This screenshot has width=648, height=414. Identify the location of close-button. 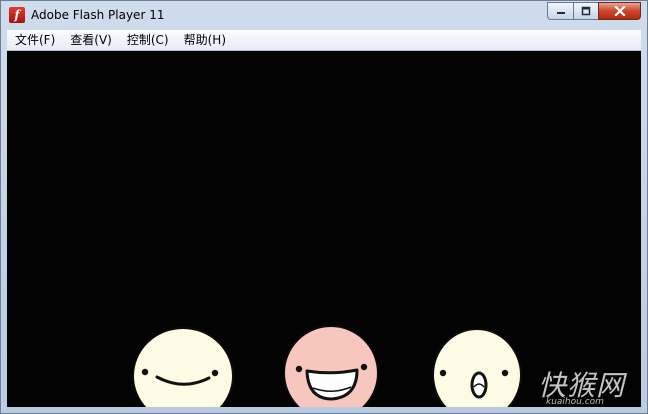
(619, 11).